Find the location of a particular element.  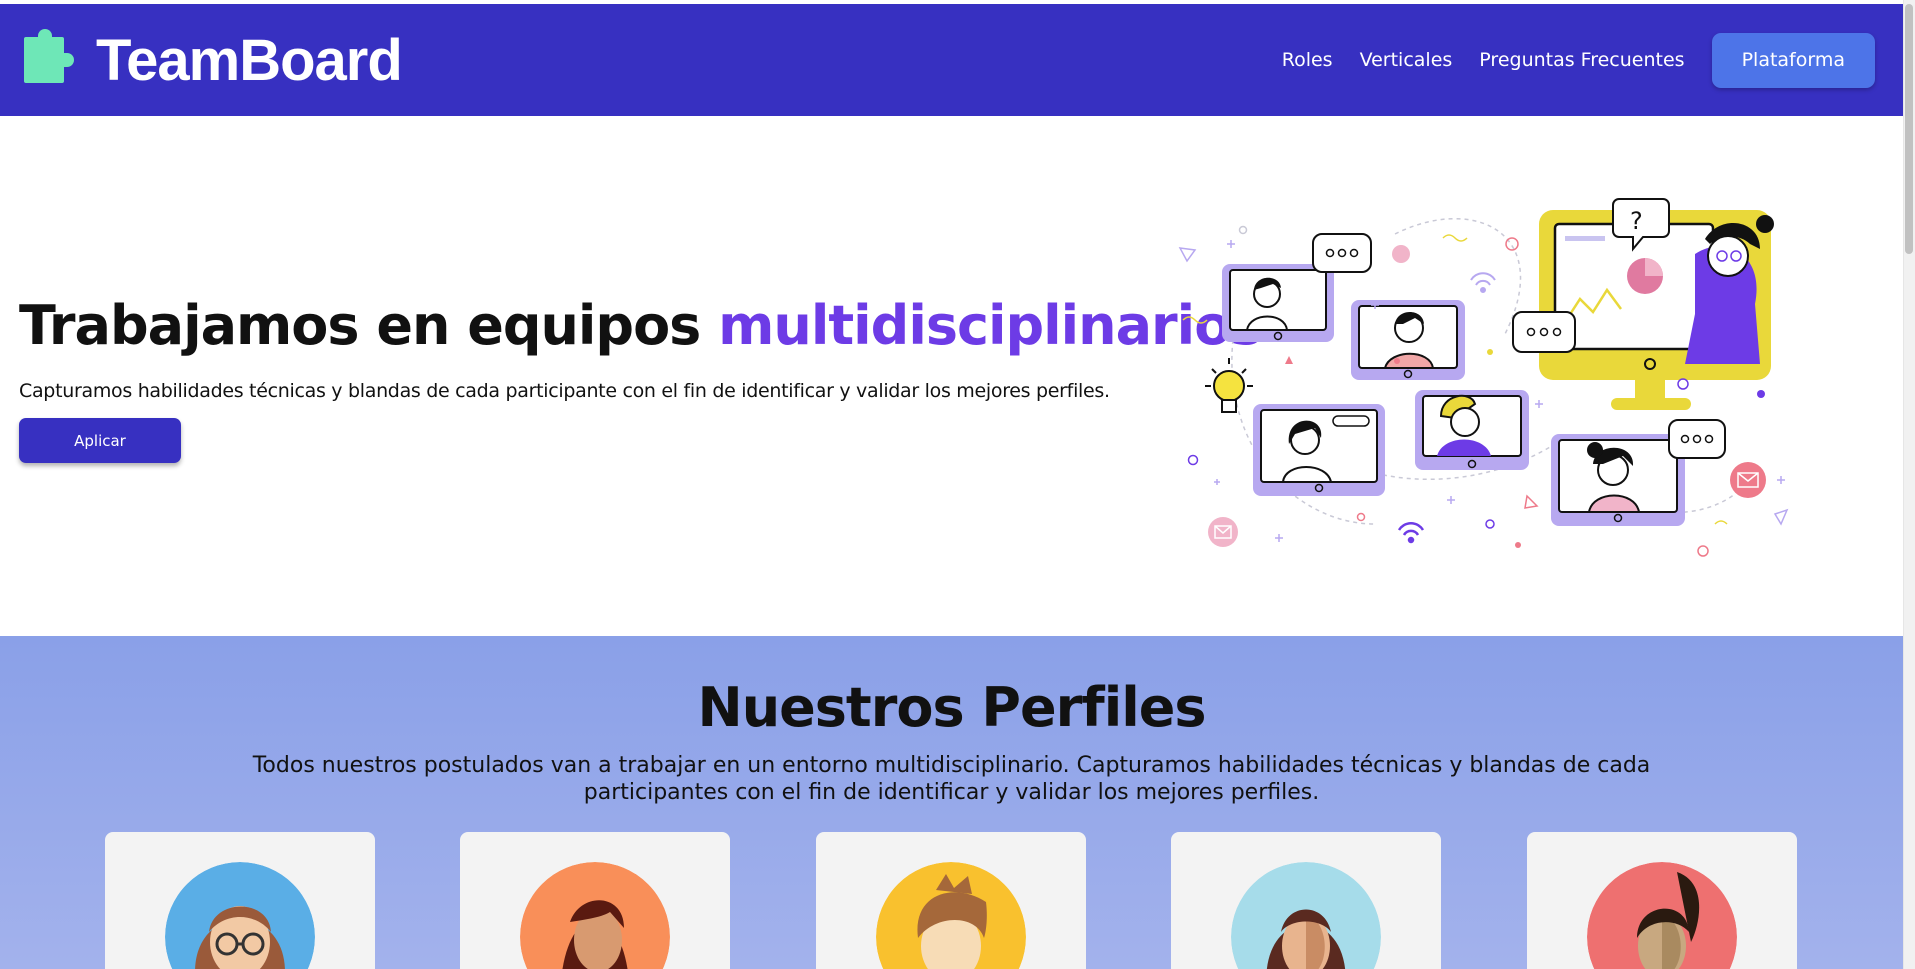

nav-link-roles: Roles is located at coordinates (1307, 60).